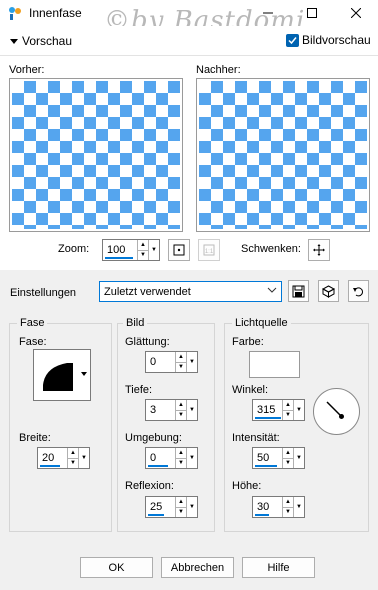 The height and width of the screenshot is (590, 378). Describe the element at coordinates (131, 250) in the screenshot. I see `zoom-spinbox: 100 ▲ ▼ ▼` at that location.